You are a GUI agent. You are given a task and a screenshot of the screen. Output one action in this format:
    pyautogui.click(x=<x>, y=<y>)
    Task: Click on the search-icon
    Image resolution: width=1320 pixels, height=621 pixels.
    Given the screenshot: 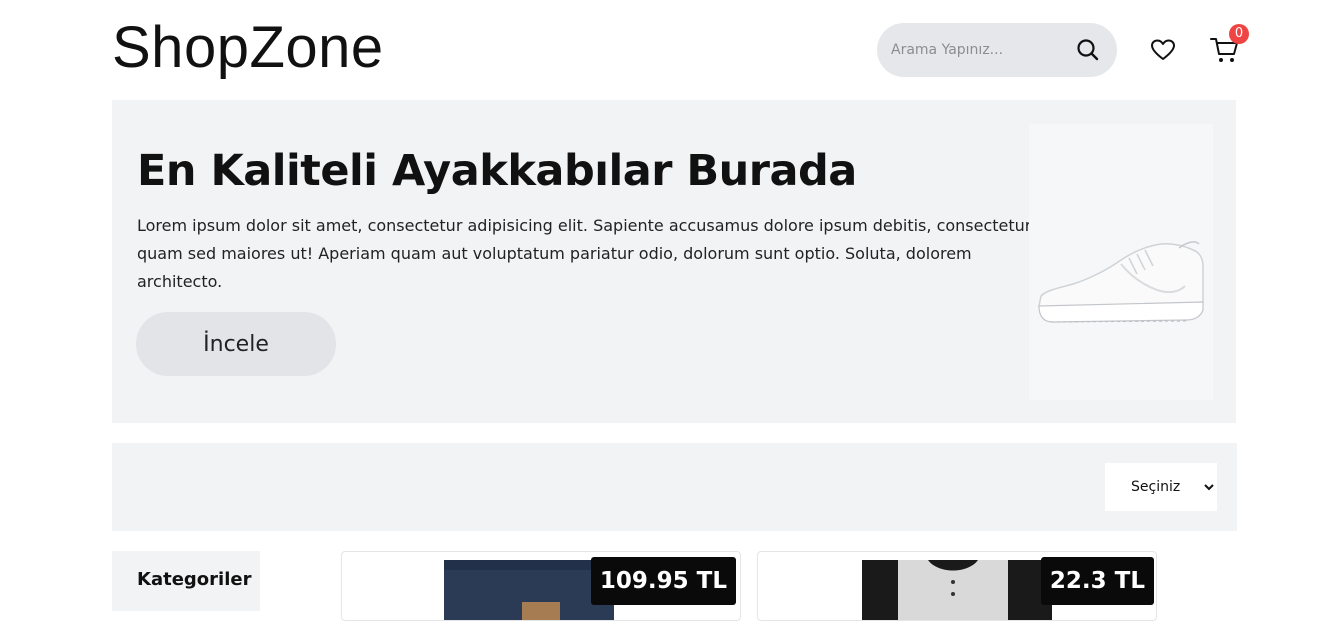 What is the action you would take?
    pyautogui.click(x=1088, y=50)
    